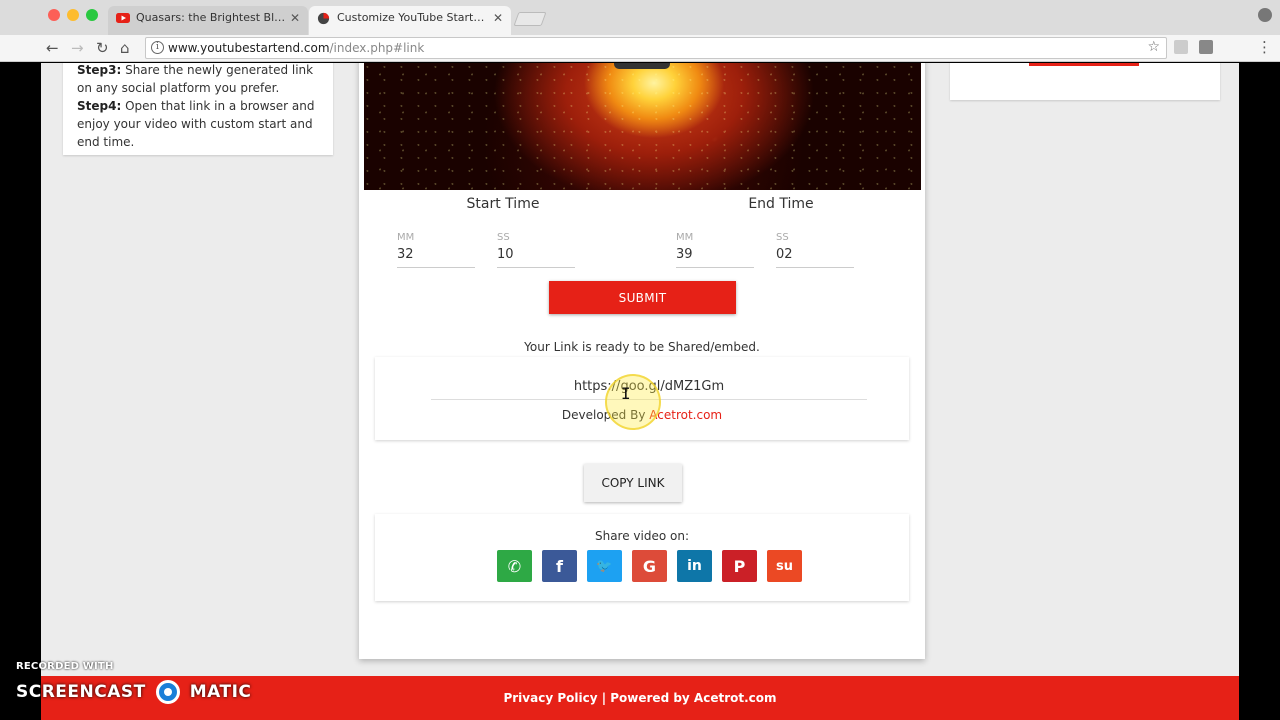 This screenshot has width=1280, height=720. I want to click on pinterest-icon: P, so click(739, 566).